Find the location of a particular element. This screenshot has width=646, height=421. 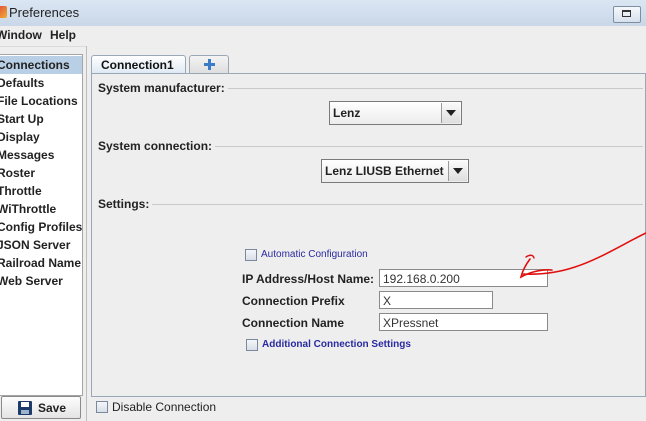

red-arrow-annotation is located at coordinates (582, 255).